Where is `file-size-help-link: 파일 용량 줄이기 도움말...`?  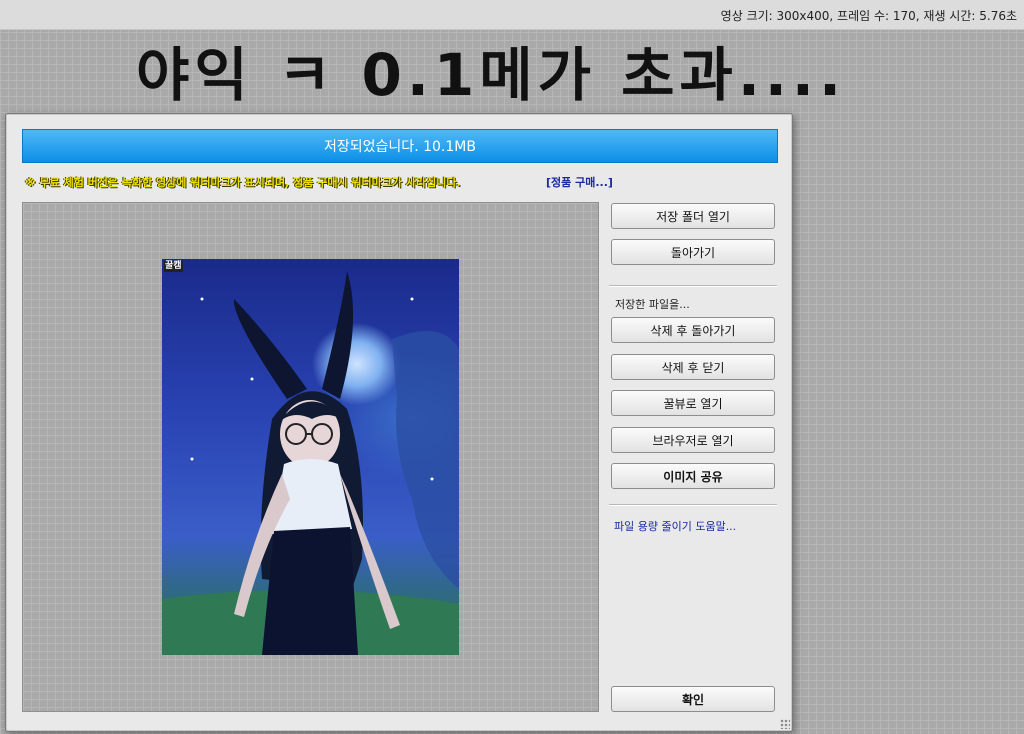
file-size-help-link: 파일 용량 줄이기 도움말... is located at coordinates (675, 526).